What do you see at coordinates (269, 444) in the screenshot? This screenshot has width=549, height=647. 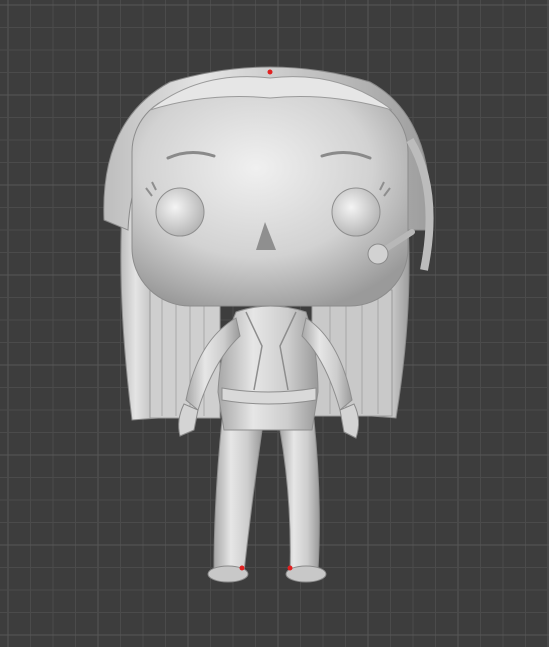 I see `body` at bounding box center [269, 444].